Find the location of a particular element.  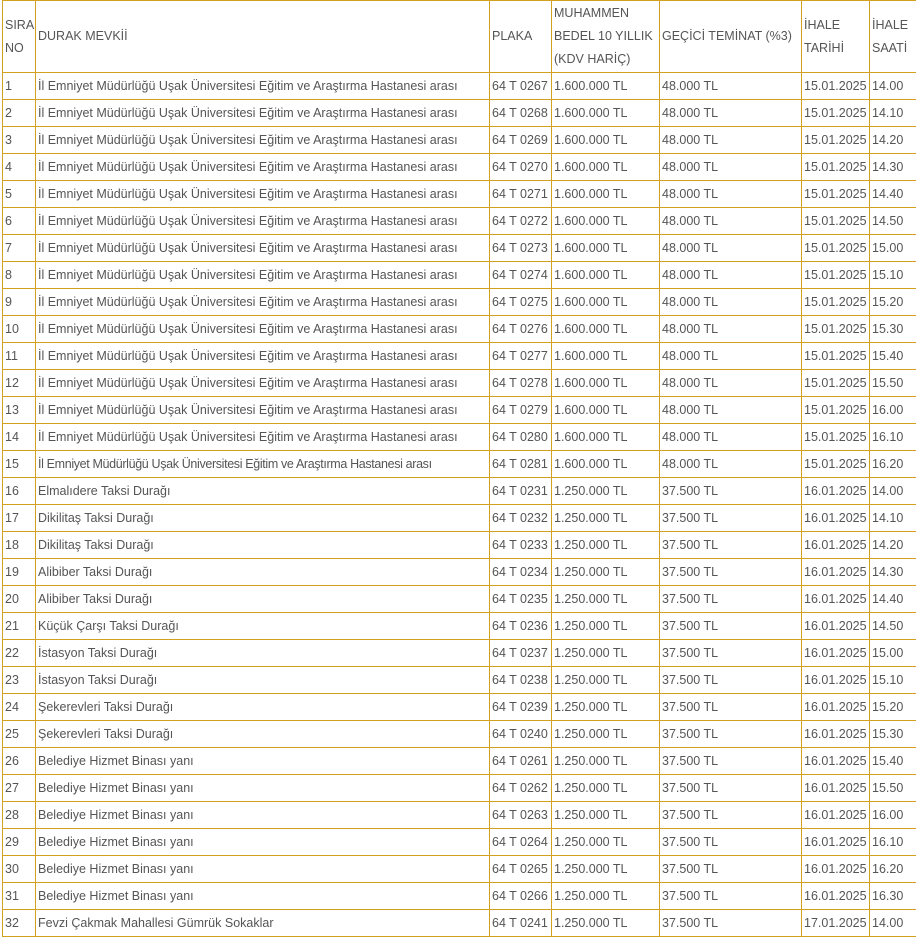

cell-durak-mevkii: Alibiber Taksi Durağı is located at coordinates (263, 572).